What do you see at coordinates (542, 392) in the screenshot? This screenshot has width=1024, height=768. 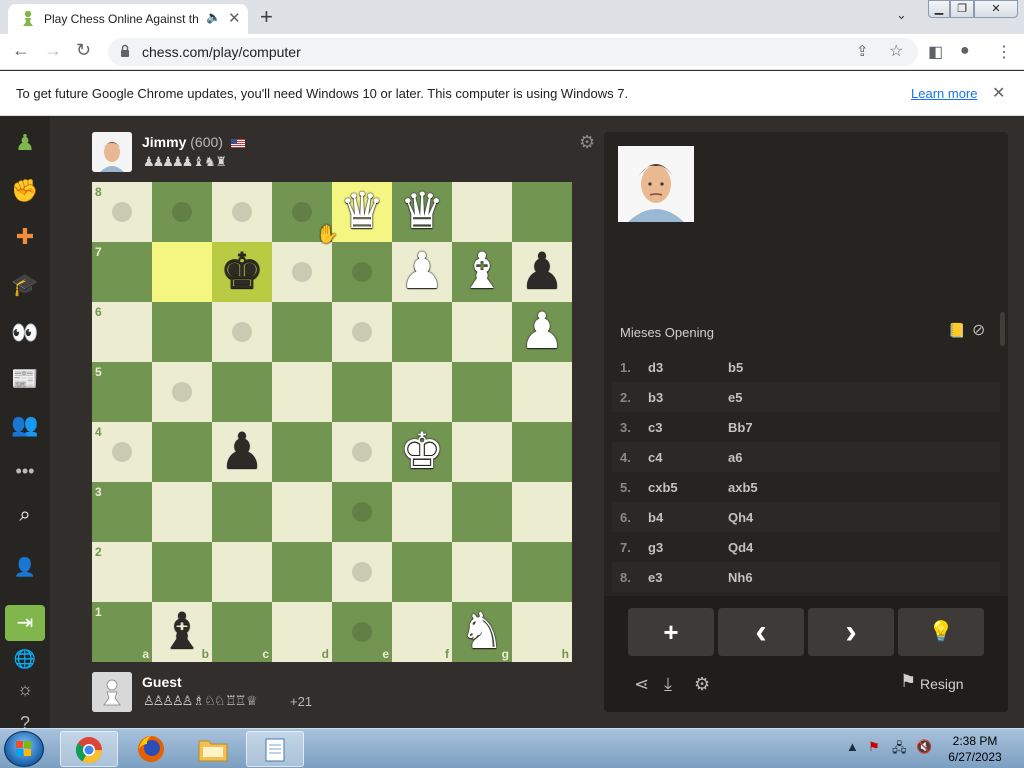 I see `square-h5` at bounding box center [542, 392].